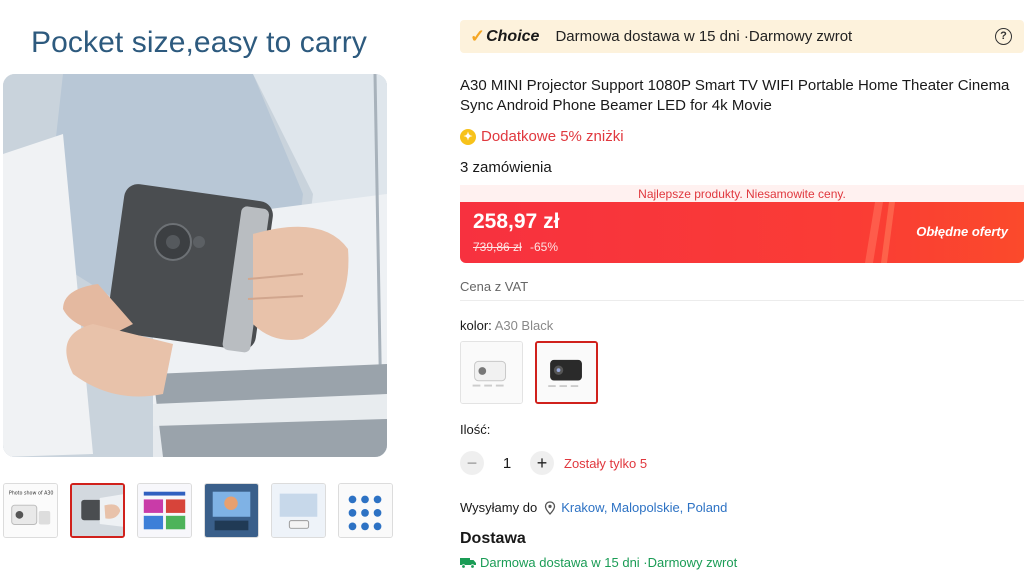 The height and width of the screenshot is (575, 1024). Describe the element at coordinates (566, 372) in the screenshot. I see `swatch-black` at that location.